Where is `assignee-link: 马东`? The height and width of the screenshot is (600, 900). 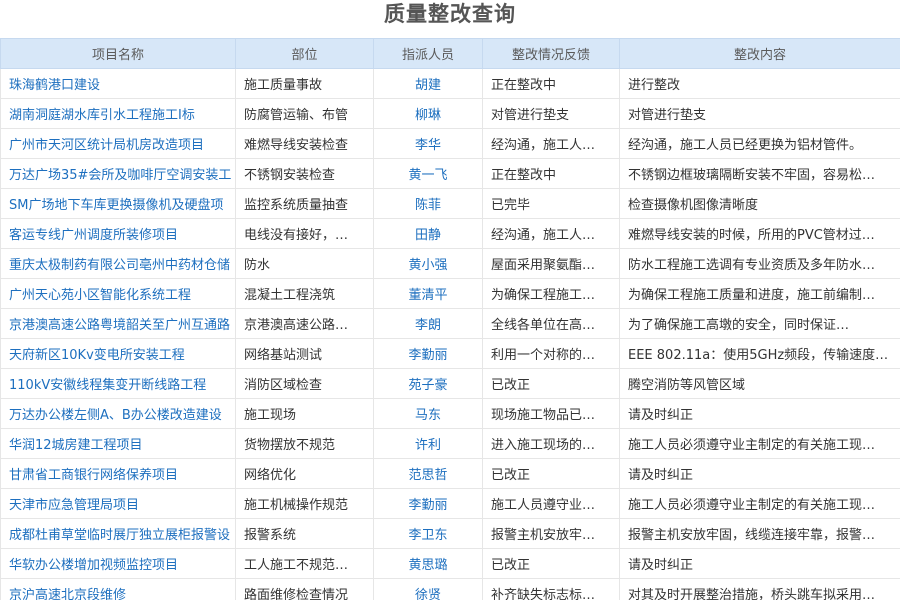 assignee-link: 马东 is located at coordinates (428, 413).